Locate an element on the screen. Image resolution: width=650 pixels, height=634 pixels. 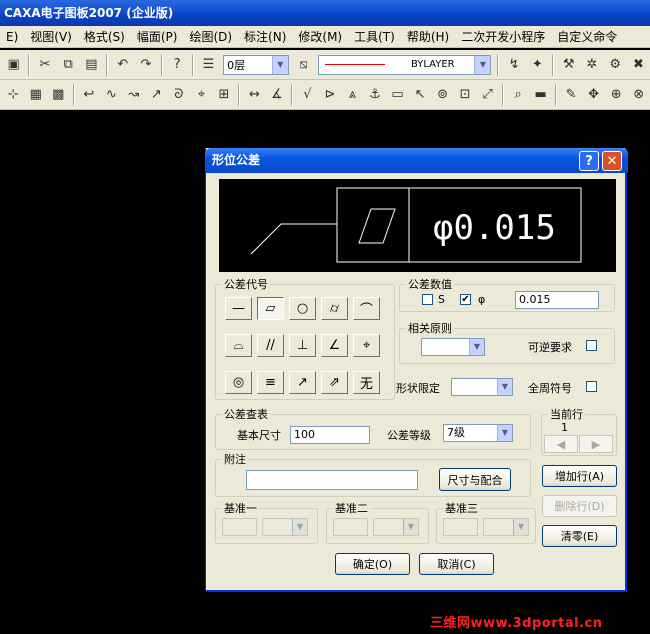
symmetry-symbol-button: ≡ is located at coordinates (270, 382).